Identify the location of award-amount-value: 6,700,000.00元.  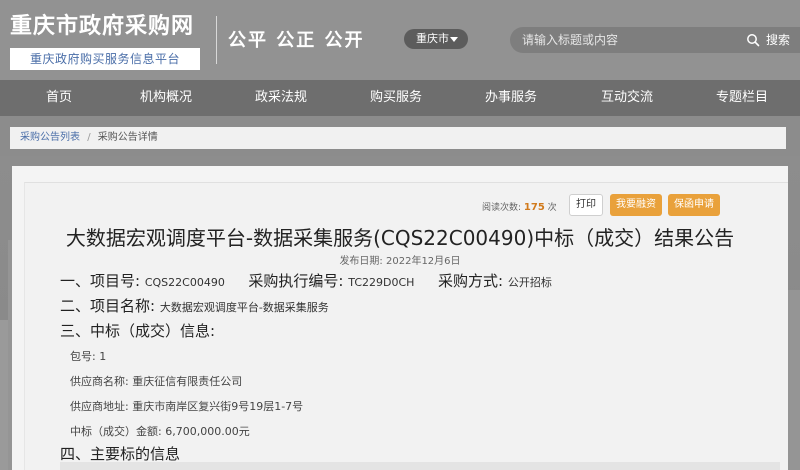
(207, 431).